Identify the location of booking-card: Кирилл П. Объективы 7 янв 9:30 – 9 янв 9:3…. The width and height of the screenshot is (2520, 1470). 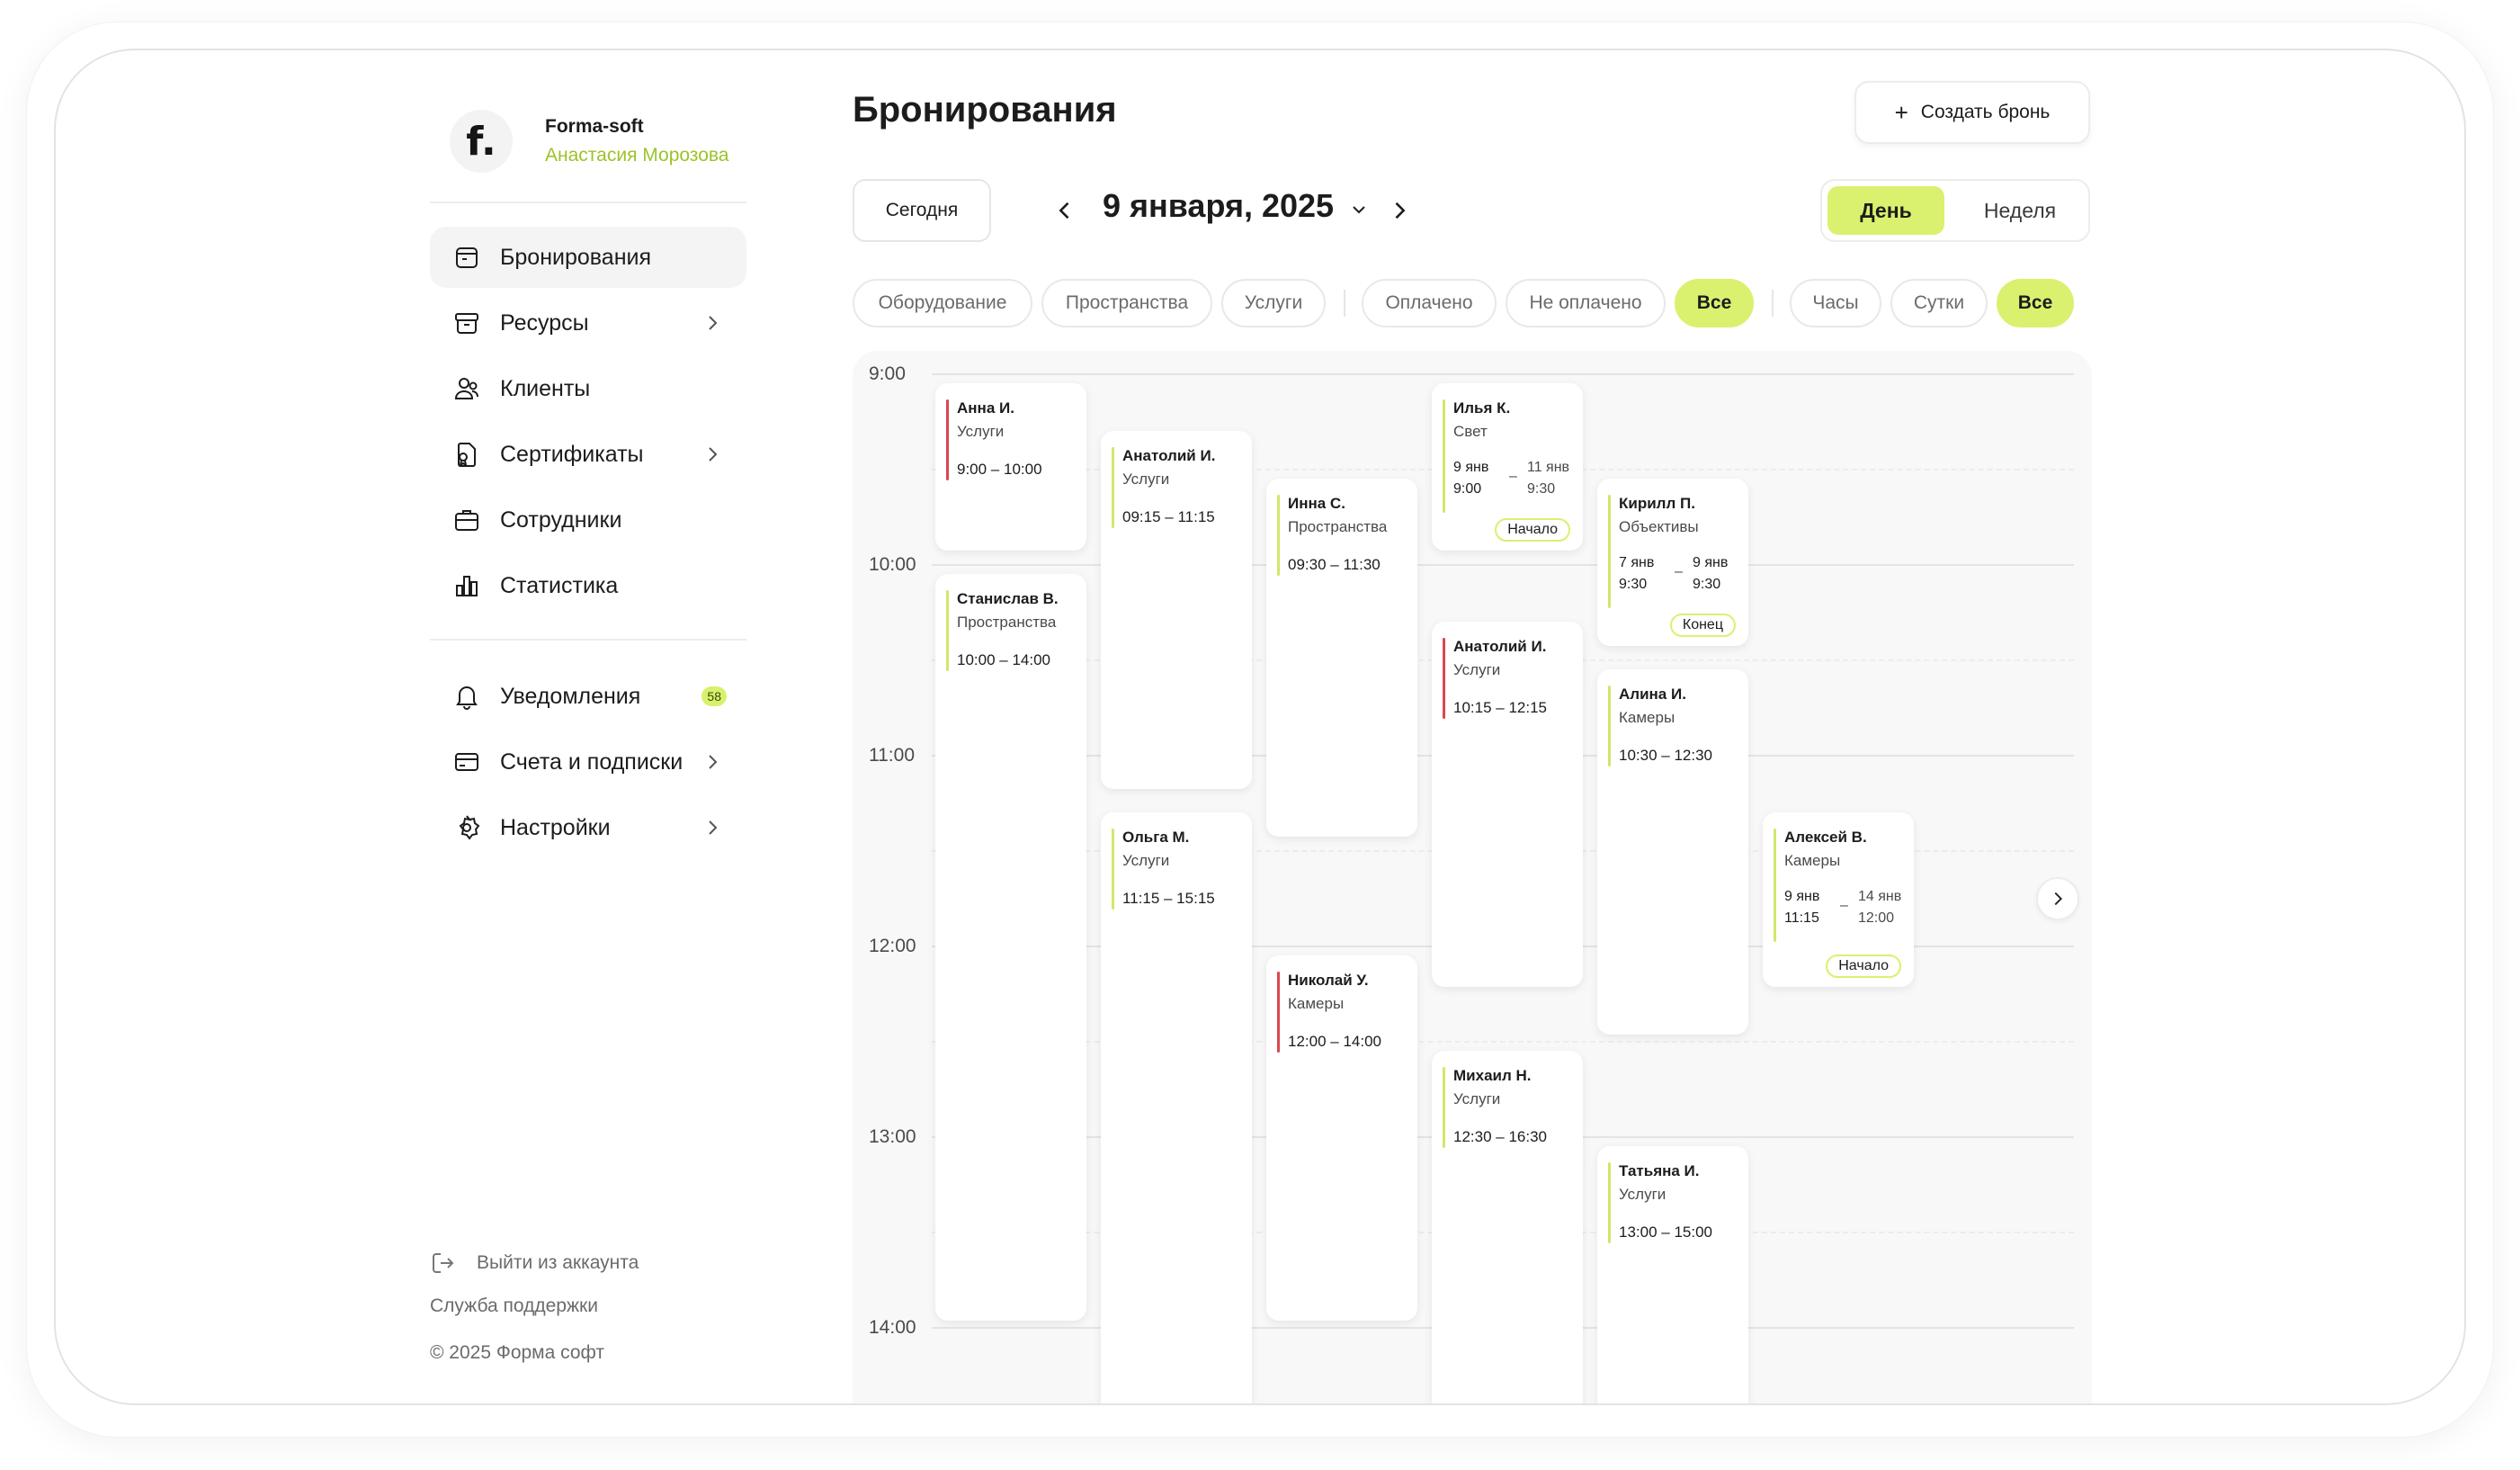
(1673, 563).